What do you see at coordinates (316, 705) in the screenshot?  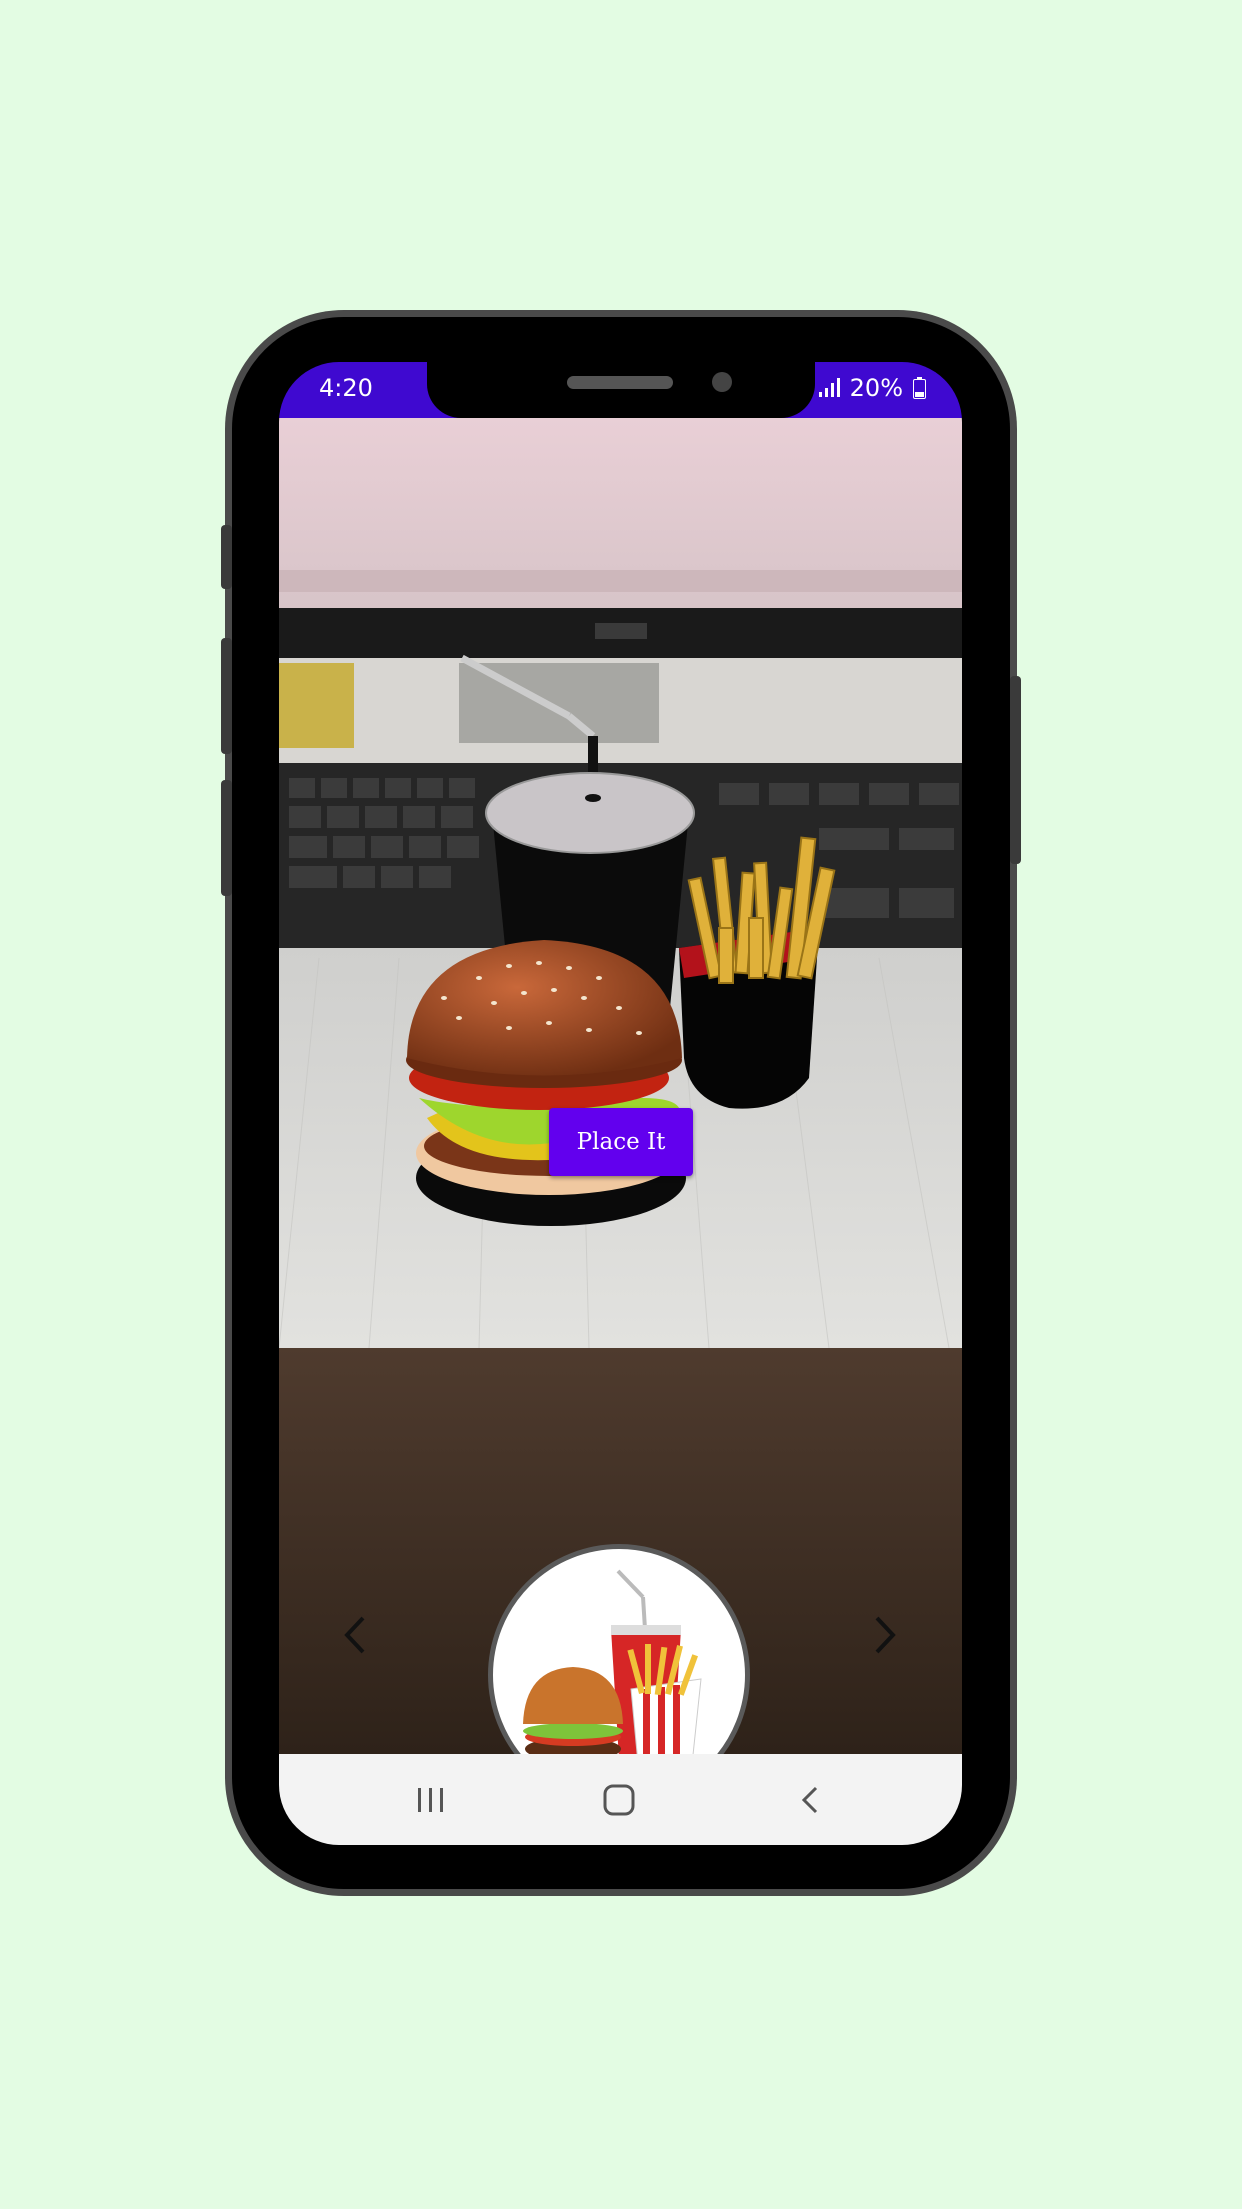 I see `notepad` at bounding box center [316, 705].